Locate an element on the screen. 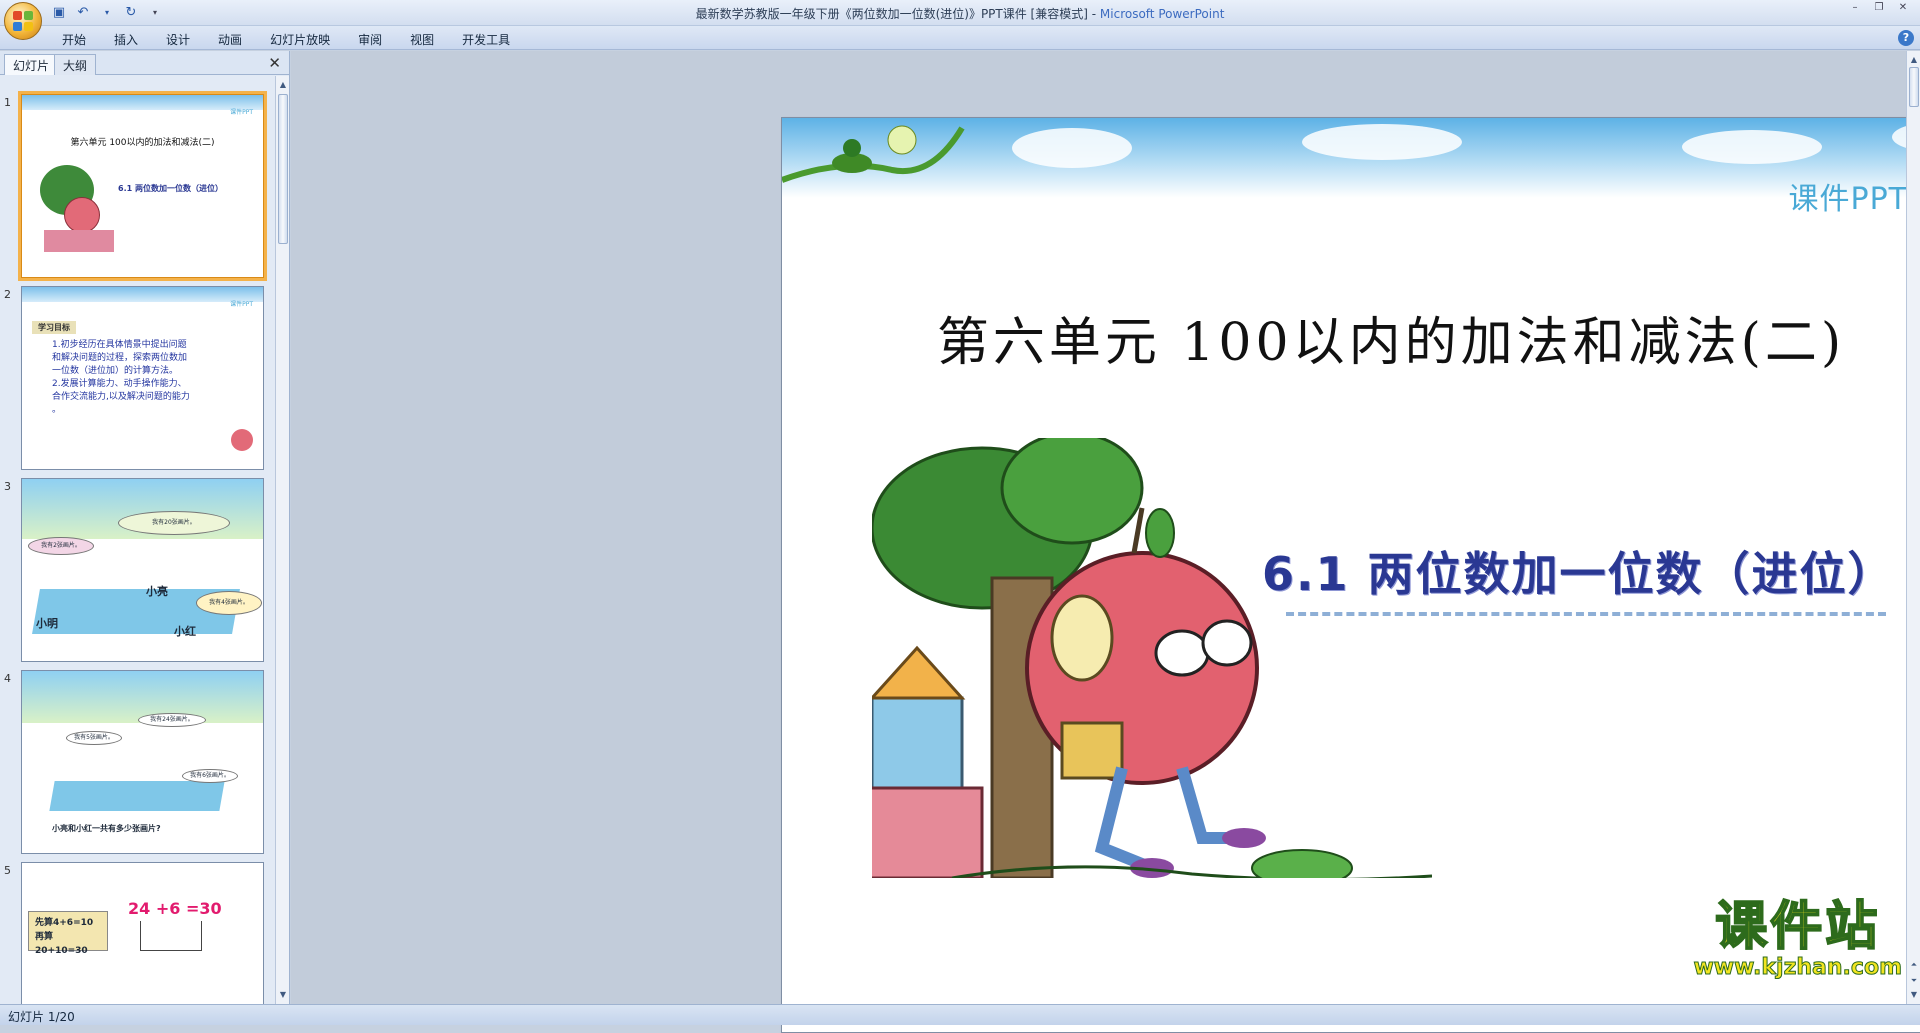 The width and height of the screenshot is (1920, 1033). watermark-url: www.kjzhan.com is located at coordinates (1798, 968).